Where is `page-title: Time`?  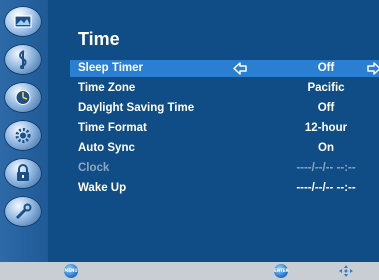 page-title: Time is located at coordinates (99, 39).